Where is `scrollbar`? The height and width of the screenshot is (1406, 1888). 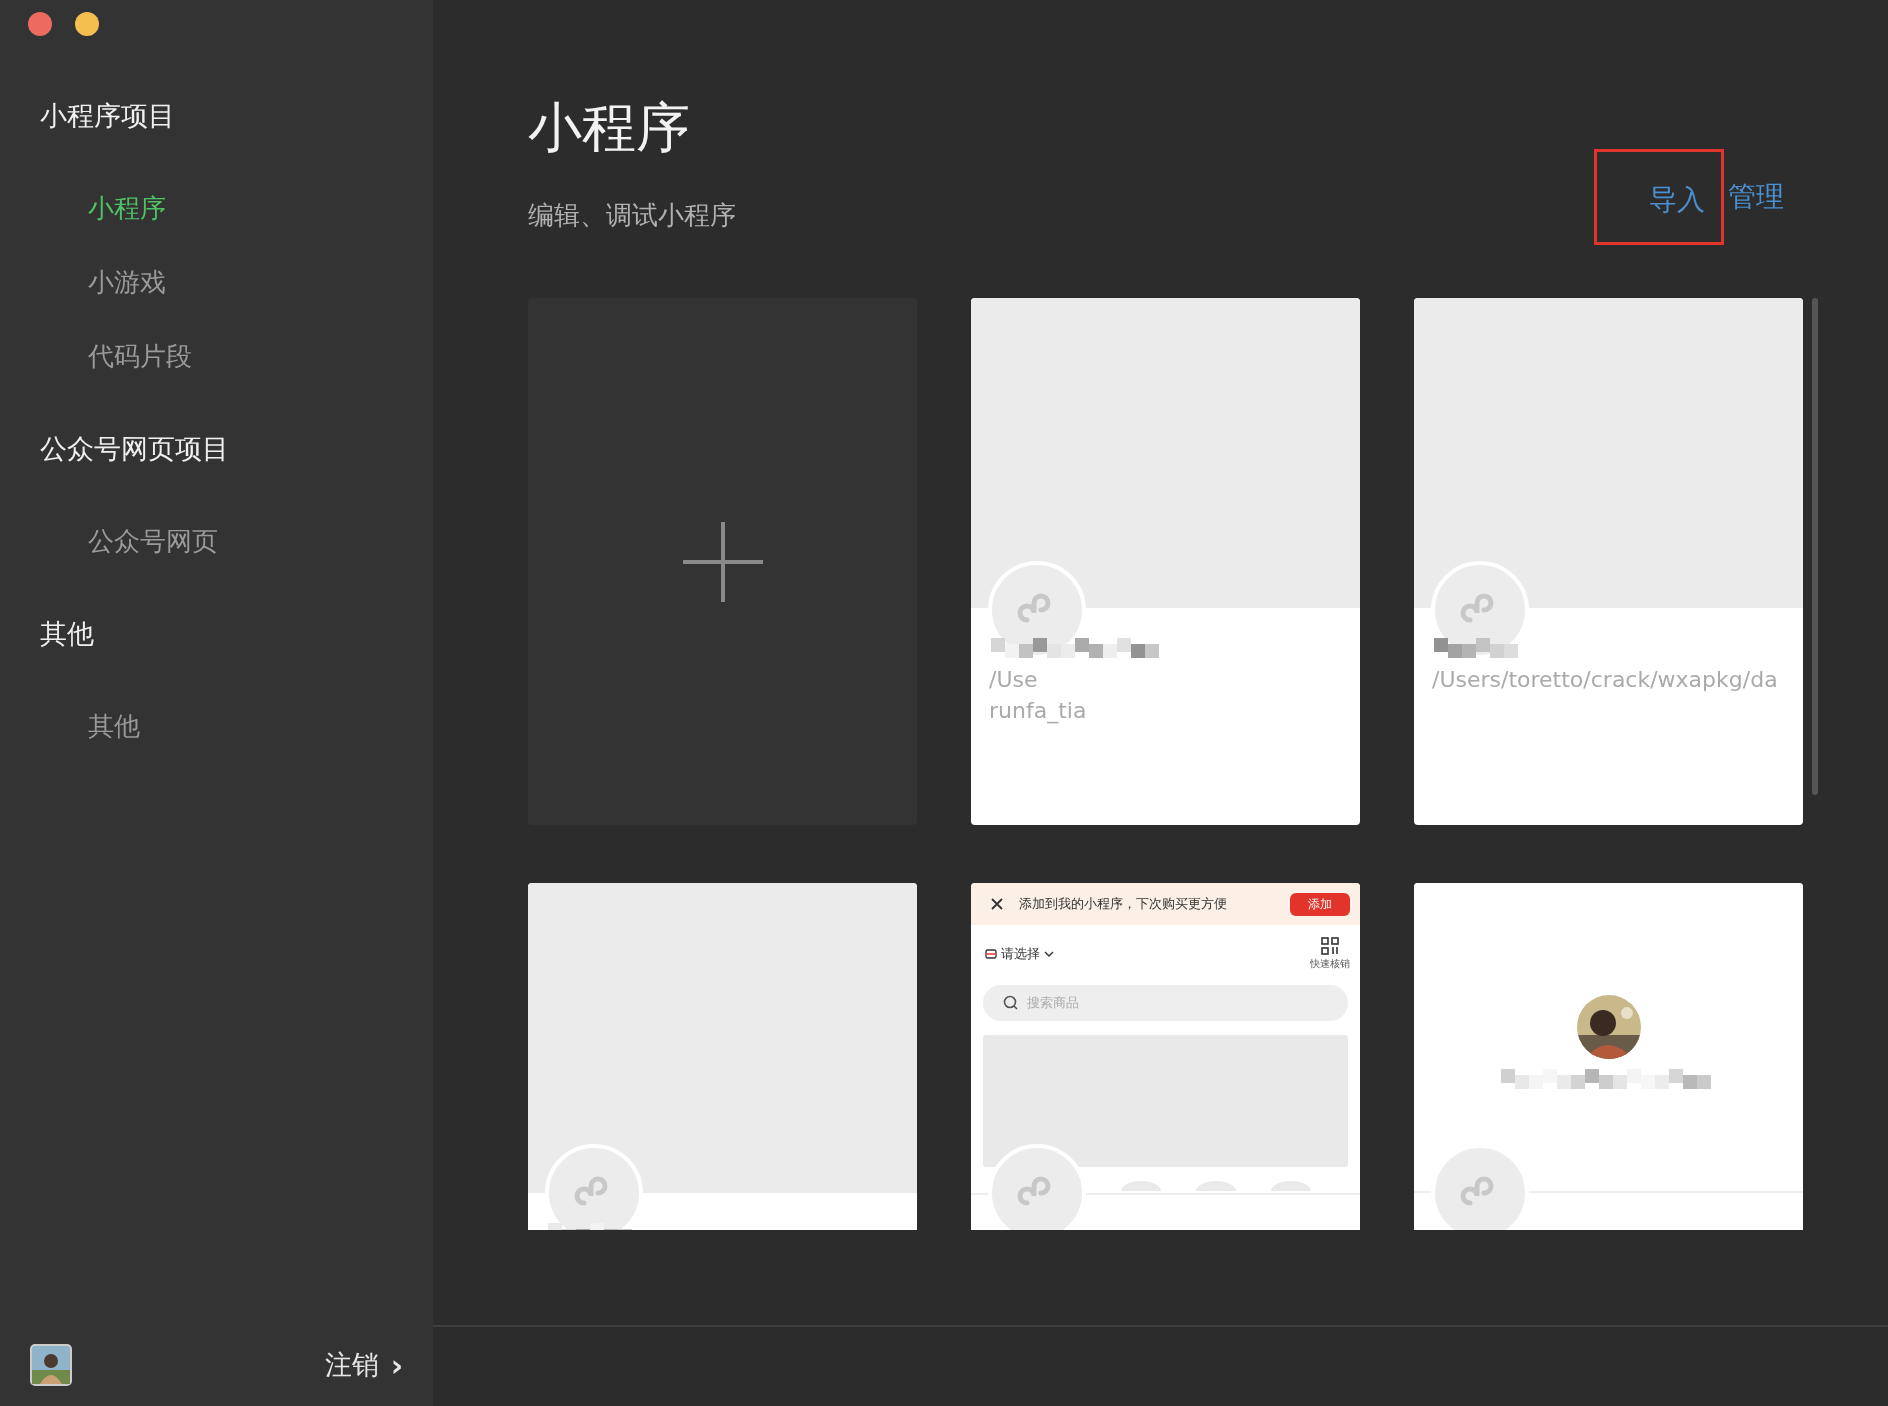
scrollbar is located at coordinates (1815, 546).